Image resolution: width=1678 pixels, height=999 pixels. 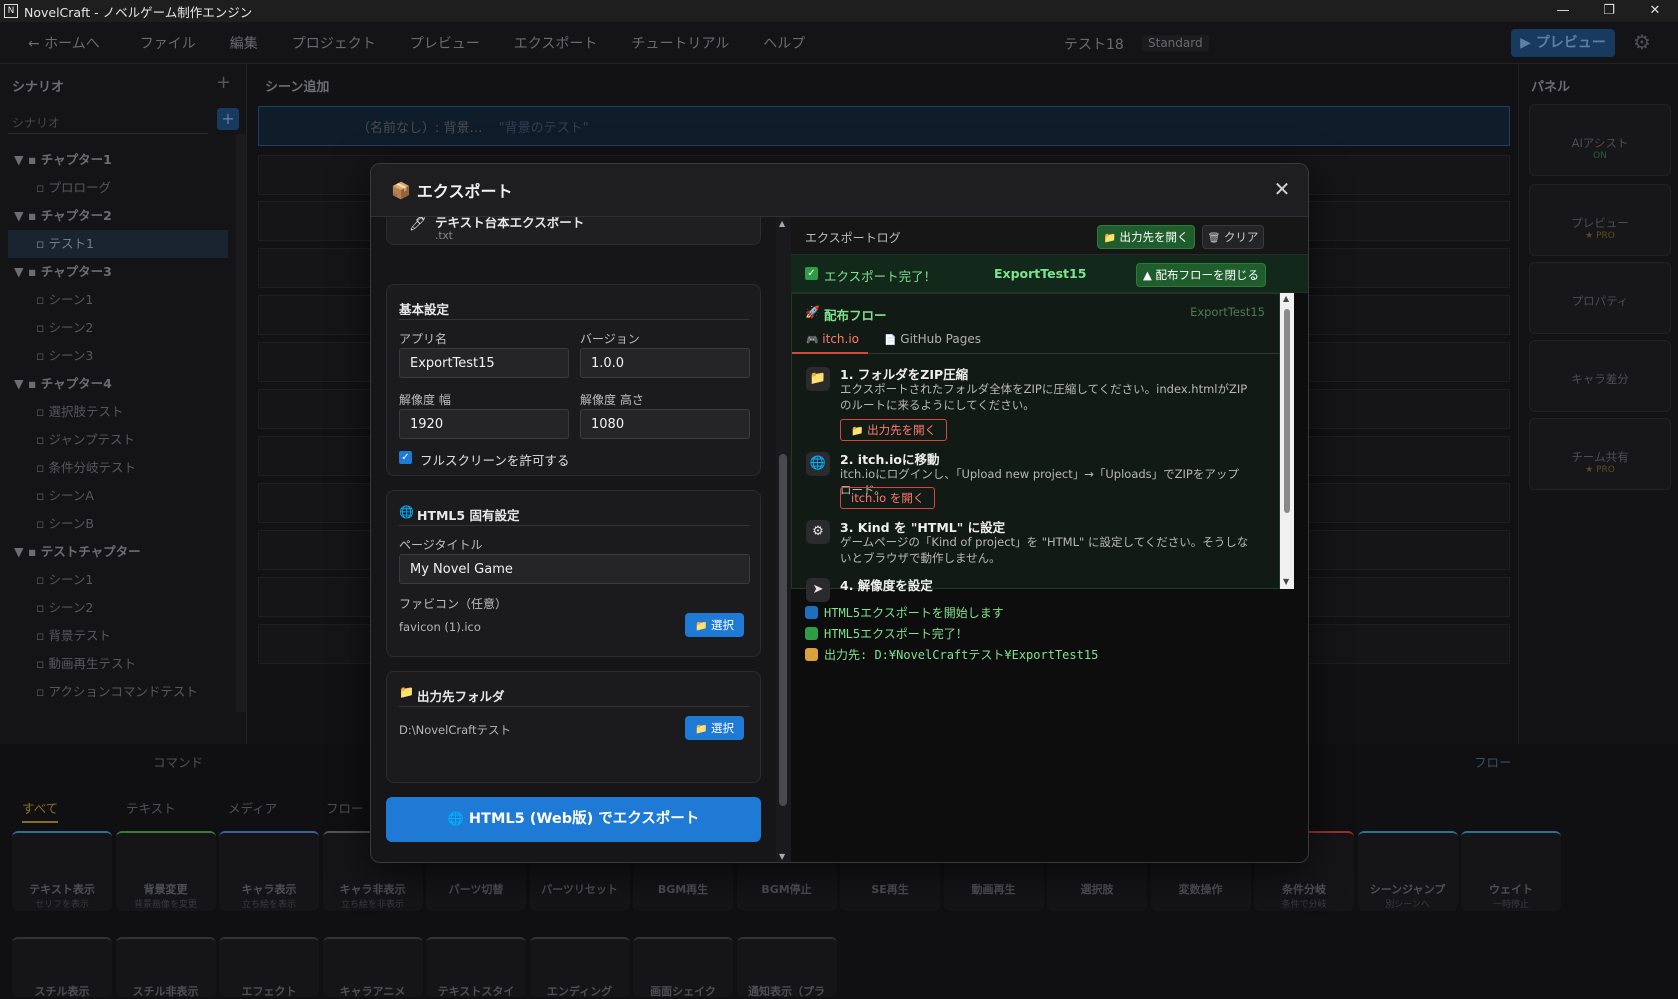 What do you see at coordinates (453, 604) in the screenshot?
I see `favicon-label: ファビコン（任意）` at bounding box center [453, 604].